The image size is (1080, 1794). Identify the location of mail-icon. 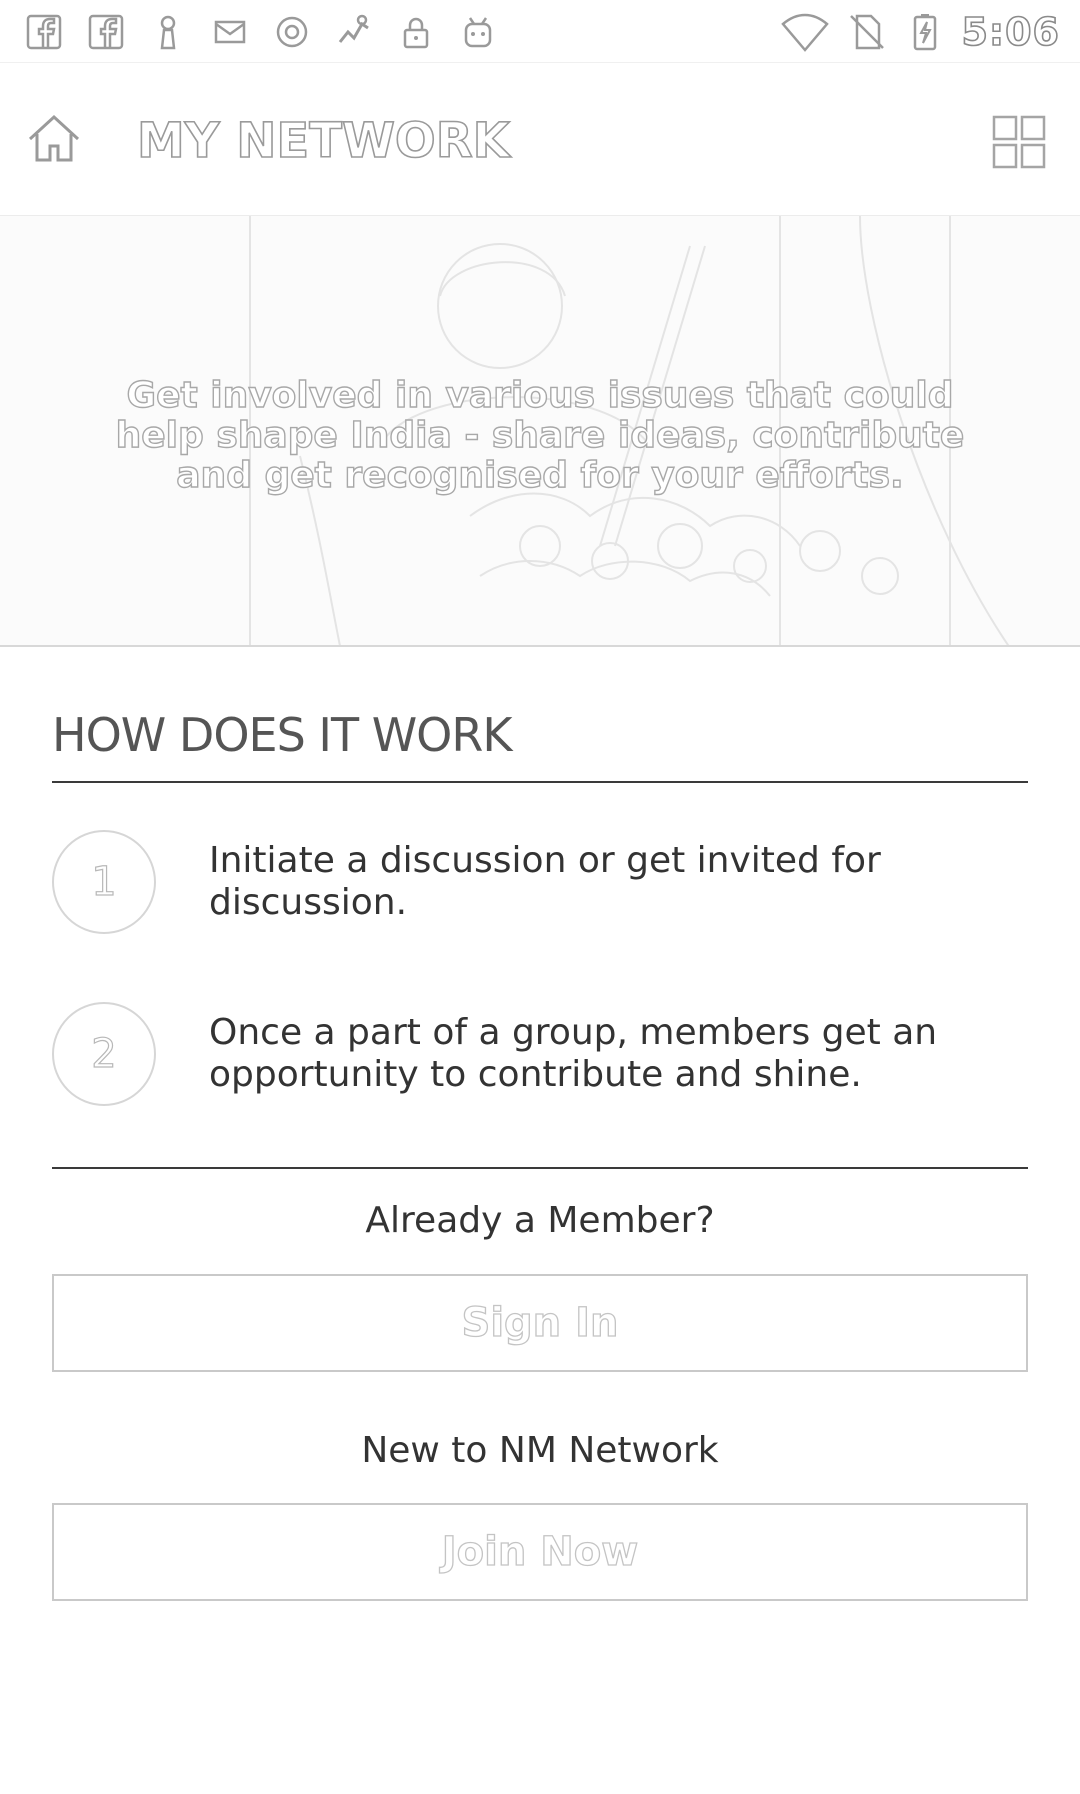
(230, 32).